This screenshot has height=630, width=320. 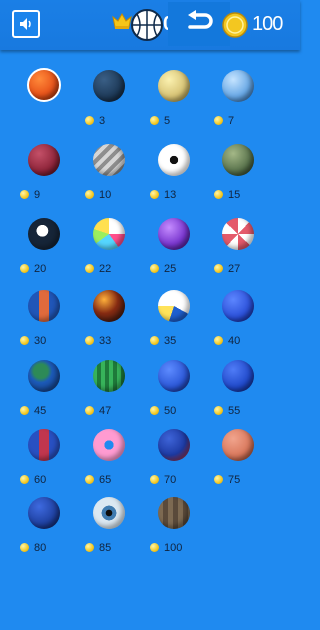 I want to click on ball-skin-basketball-classic, so click(x=44, y=85).